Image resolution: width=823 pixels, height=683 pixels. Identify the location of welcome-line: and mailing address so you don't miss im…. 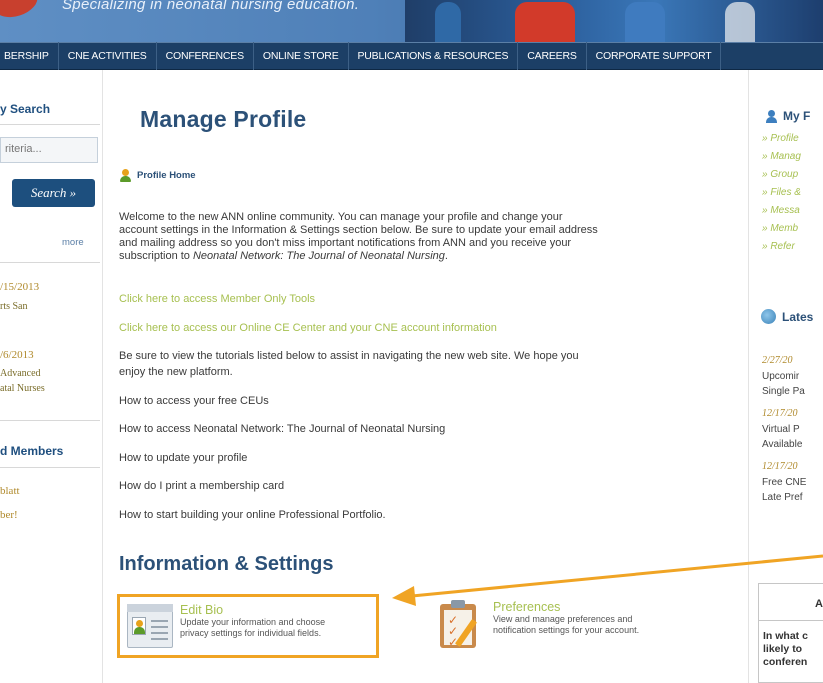
(345, 243).